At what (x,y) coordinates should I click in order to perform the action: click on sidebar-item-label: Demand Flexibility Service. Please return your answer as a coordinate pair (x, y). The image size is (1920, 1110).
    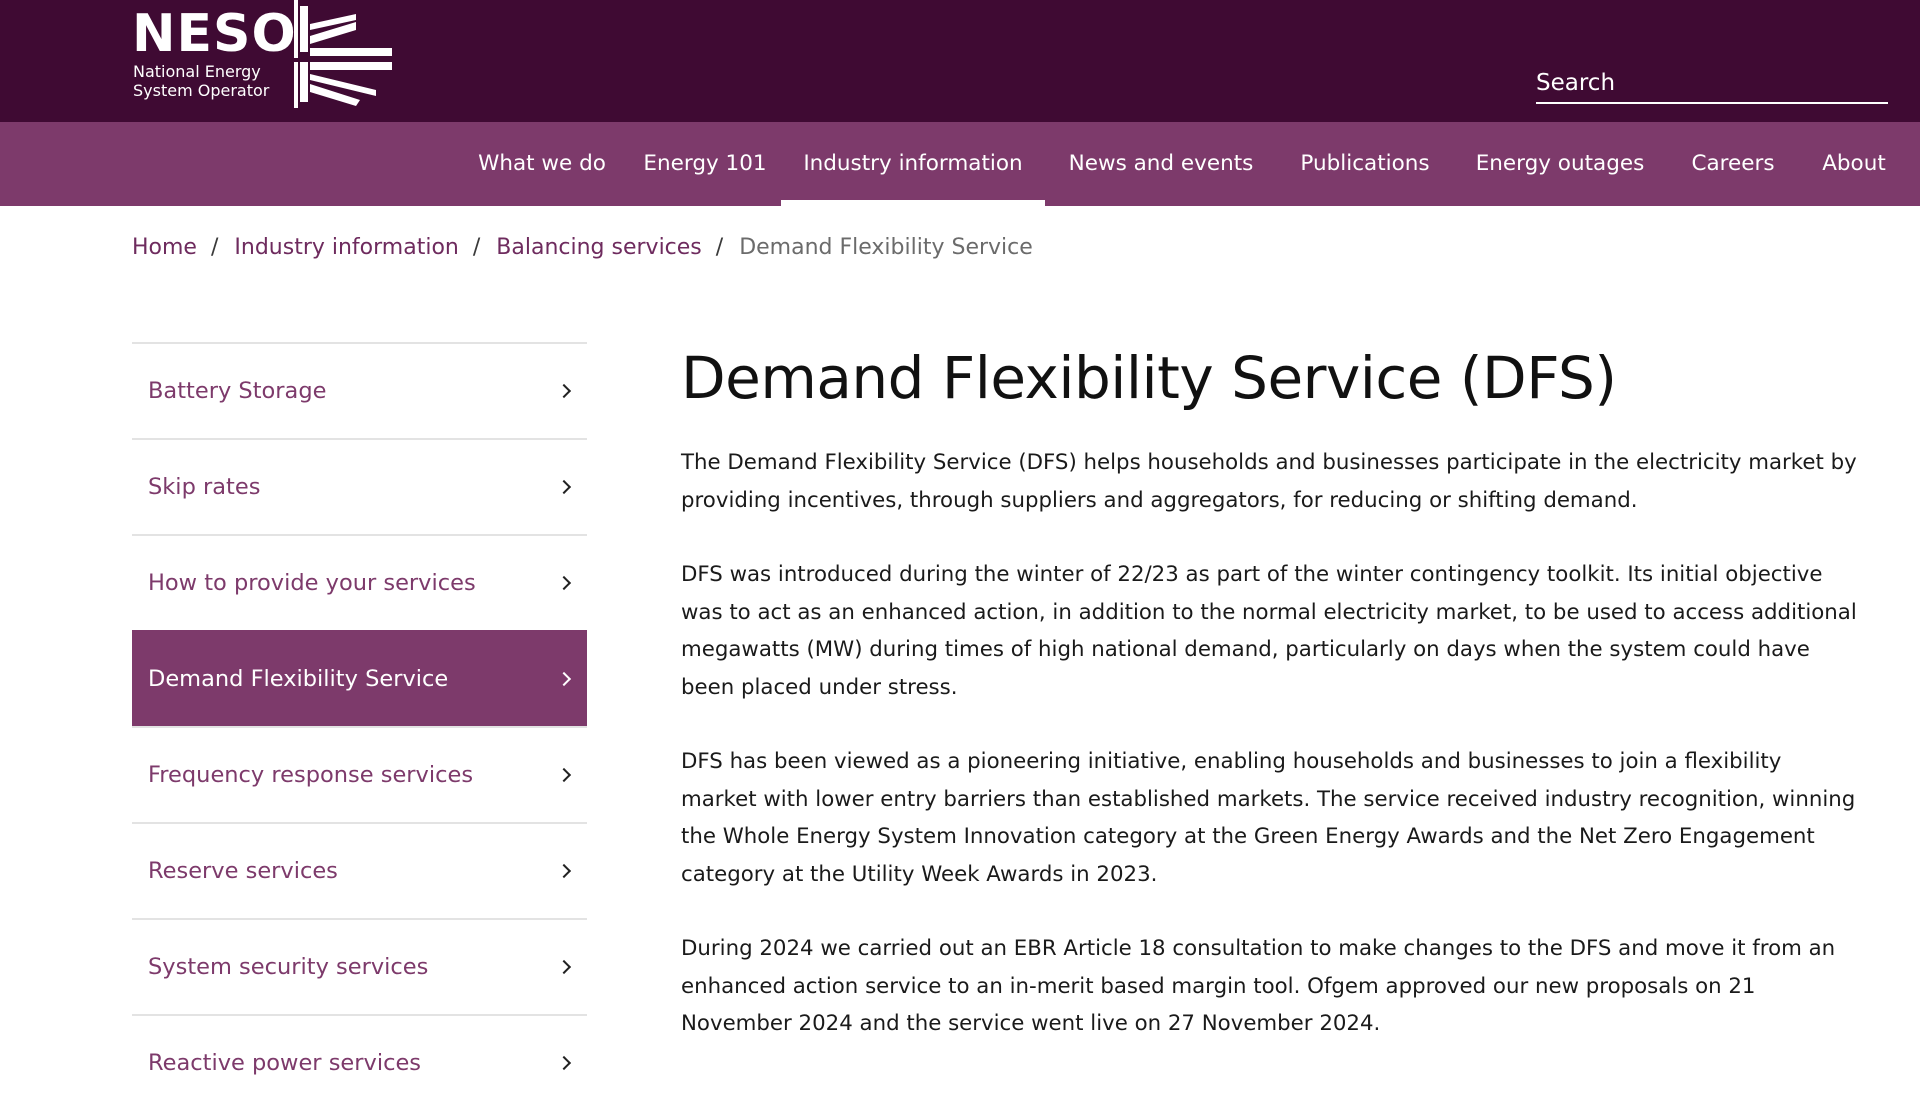
    Looking at the image, I should click on (298, 679).